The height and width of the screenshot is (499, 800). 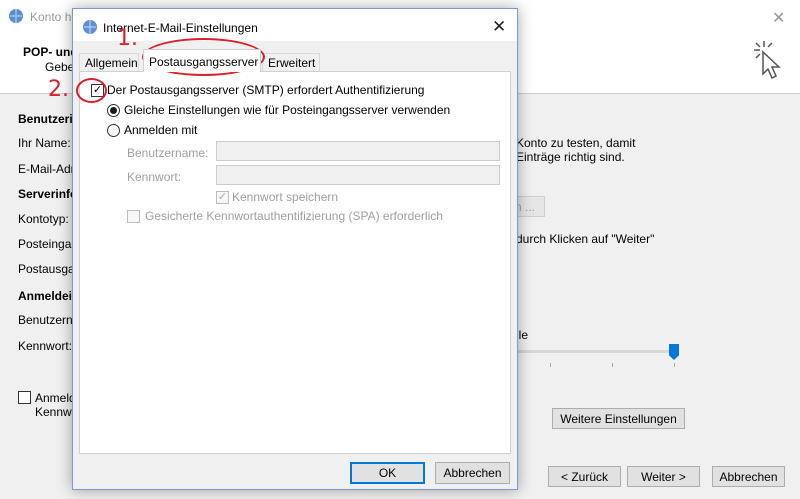 I want to click on tab-erweitert: Erweitert, so click(x=291, y=62).